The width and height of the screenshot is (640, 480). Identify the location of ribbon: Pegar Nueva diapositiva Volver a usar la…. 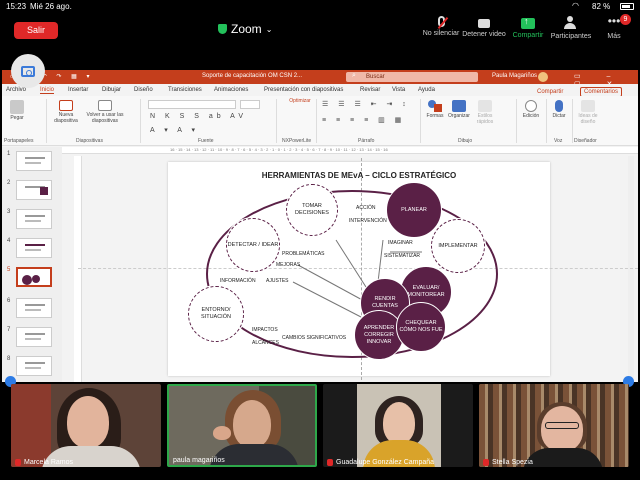
(320, 121).